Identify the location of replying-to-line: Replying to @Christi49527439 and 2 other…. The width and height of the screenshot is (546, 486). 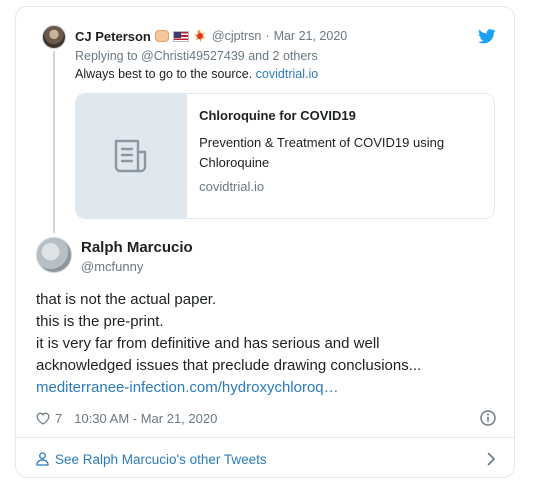
(196, 56).